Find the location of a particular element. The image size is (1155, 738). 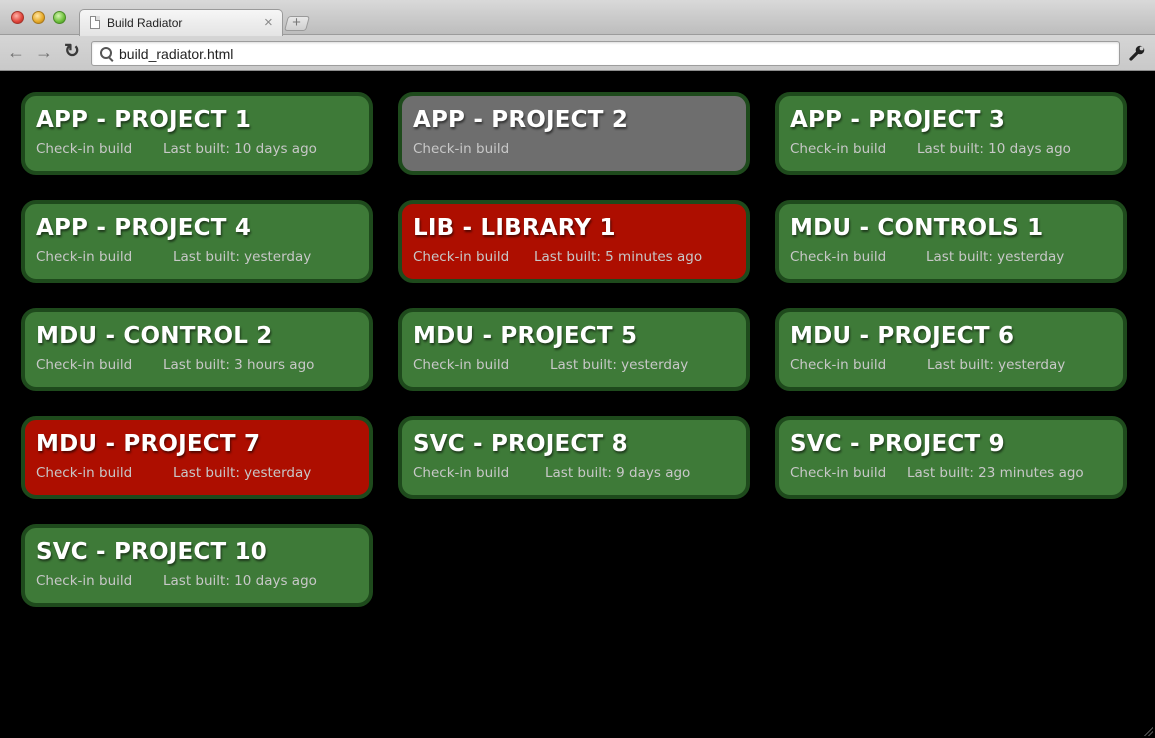

build-name: SVC - PROJECT 10 is located at coordinates (151, 552).